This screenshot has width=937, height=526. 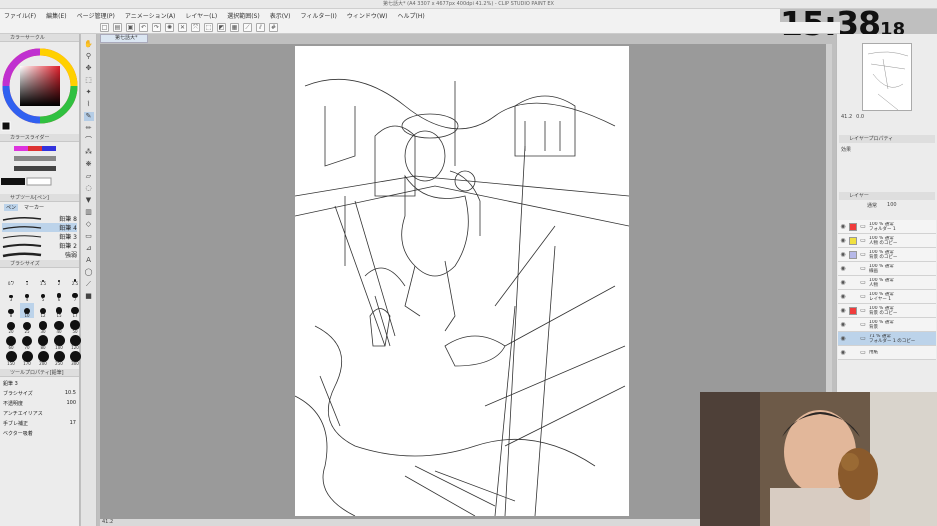 I want to click on color-swatch-icon: ■, so click(x=89, y=296).